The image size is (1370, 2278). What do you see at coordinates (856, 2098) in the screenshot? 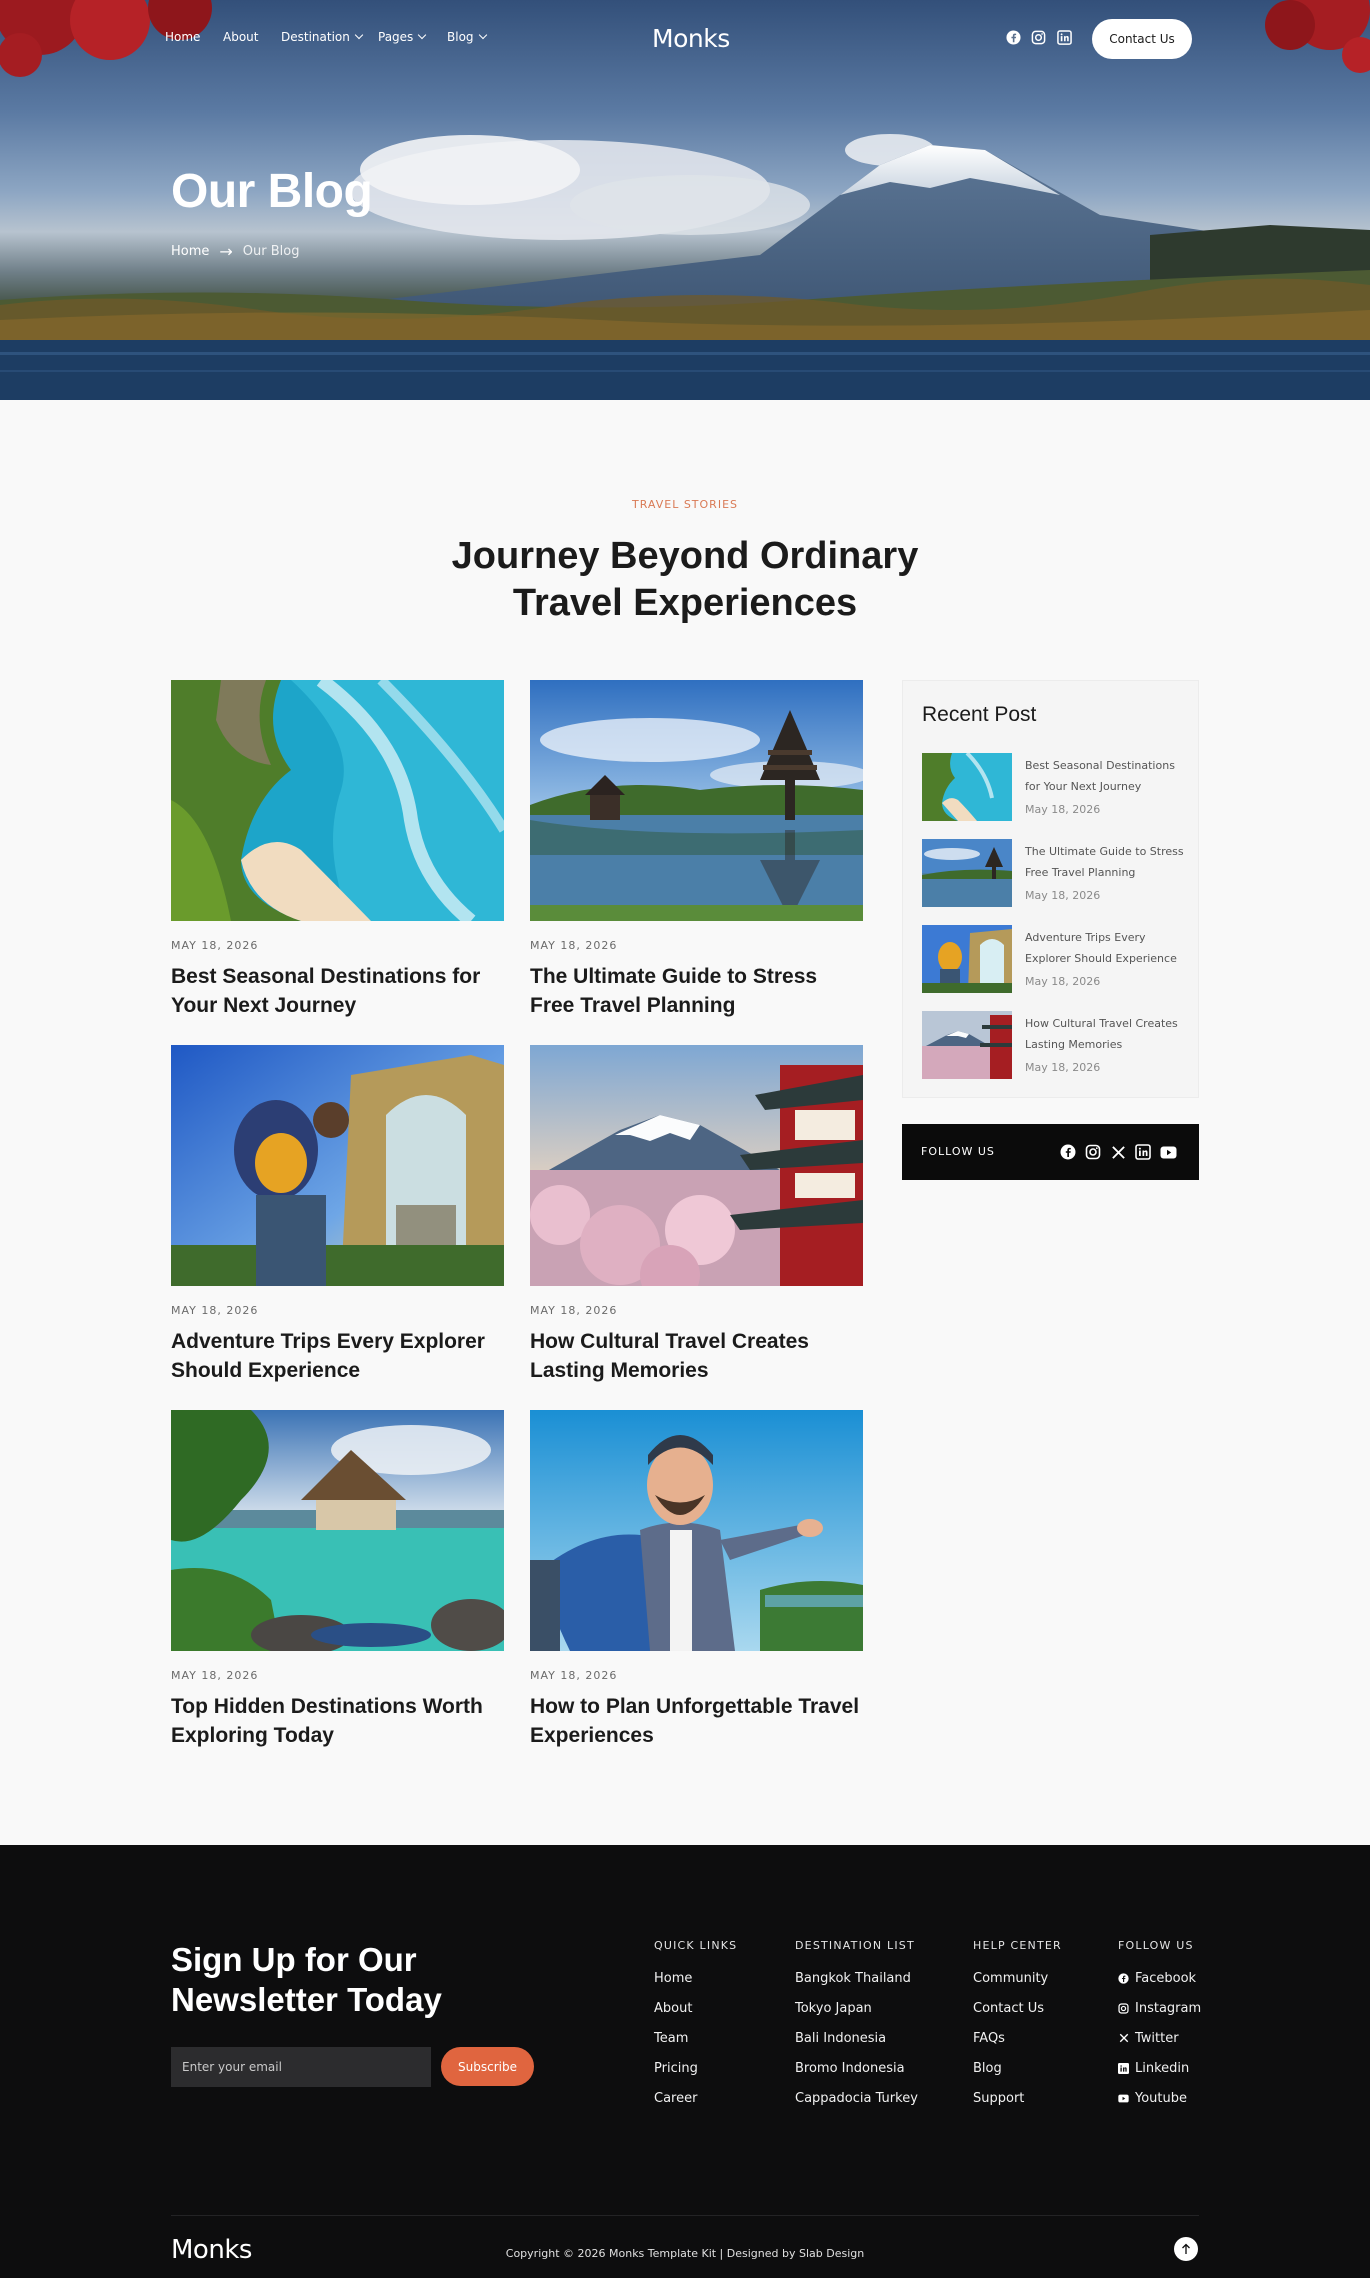
I see `footer-link: Cappadocia Turkey` at bounding box center [856, 2098].